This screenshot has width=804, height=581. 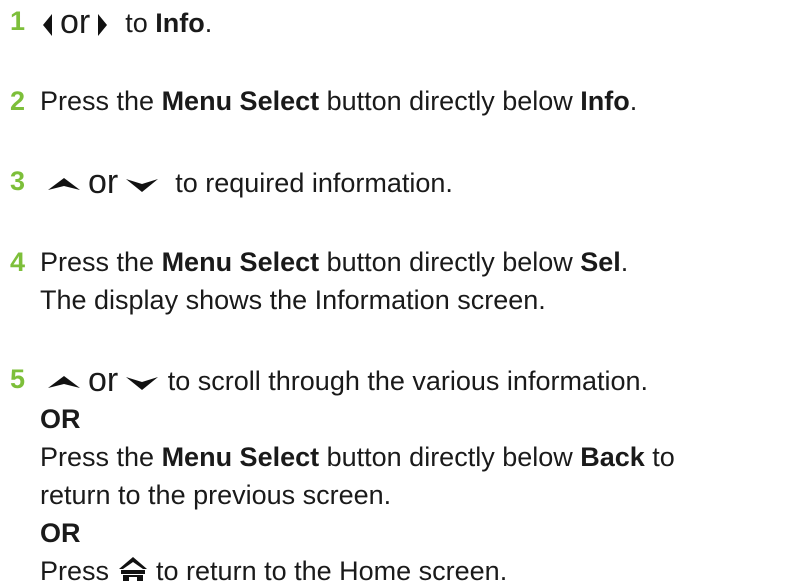 I want to click on step-text: to required information., so click(x=314, y=183).